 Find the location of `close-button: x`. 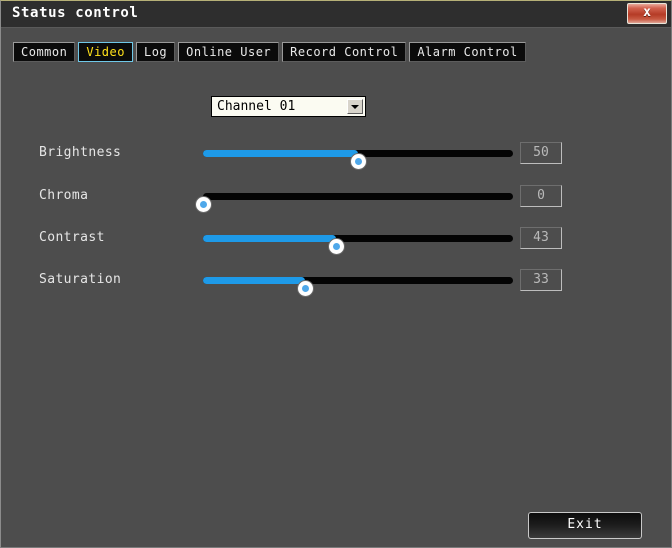

close-button: x is located at coordinates (647, 13).